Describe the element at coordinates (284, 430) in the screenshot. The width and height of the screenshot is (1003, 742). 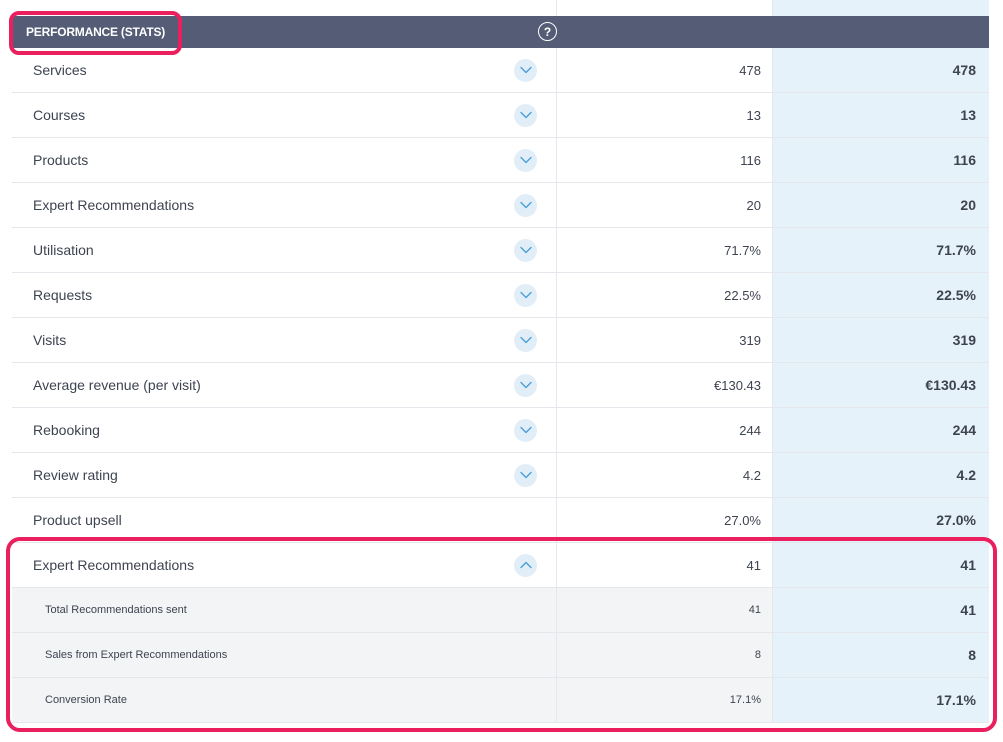
I see `row-label-cell: Rebooking` at that location.